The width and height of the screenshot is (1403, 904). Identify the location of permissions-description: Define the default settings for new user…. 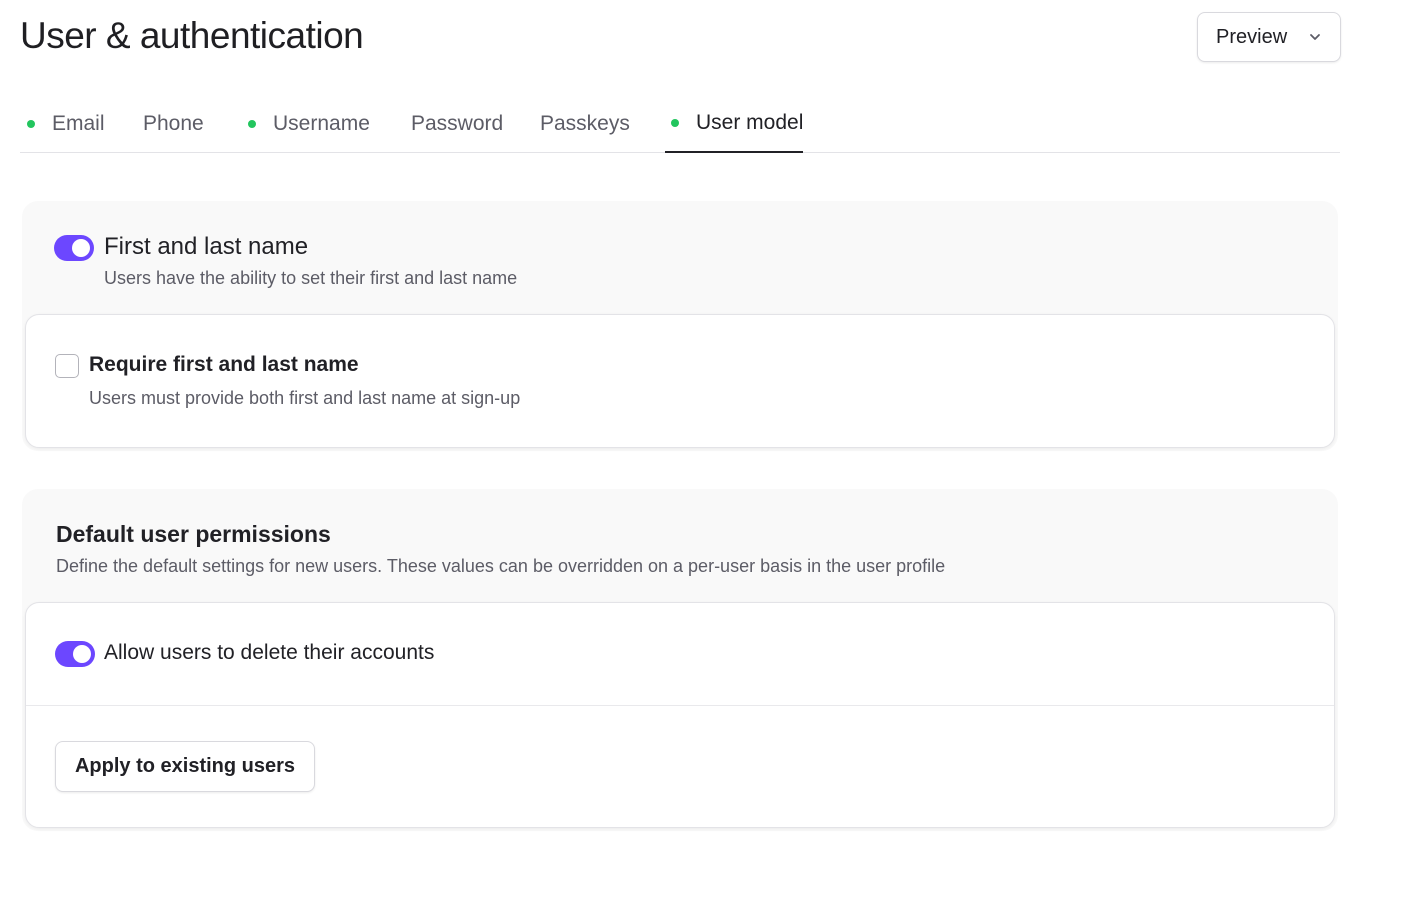
(501, 566).